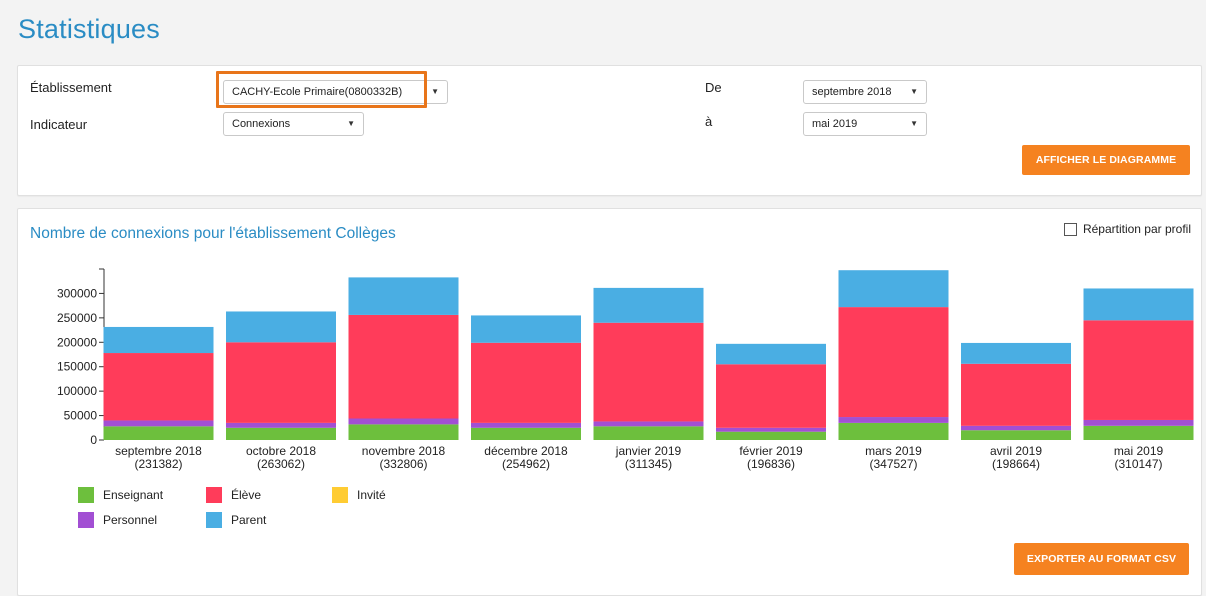  I want to click on x-tick-total: (311345), so click(648, 464).